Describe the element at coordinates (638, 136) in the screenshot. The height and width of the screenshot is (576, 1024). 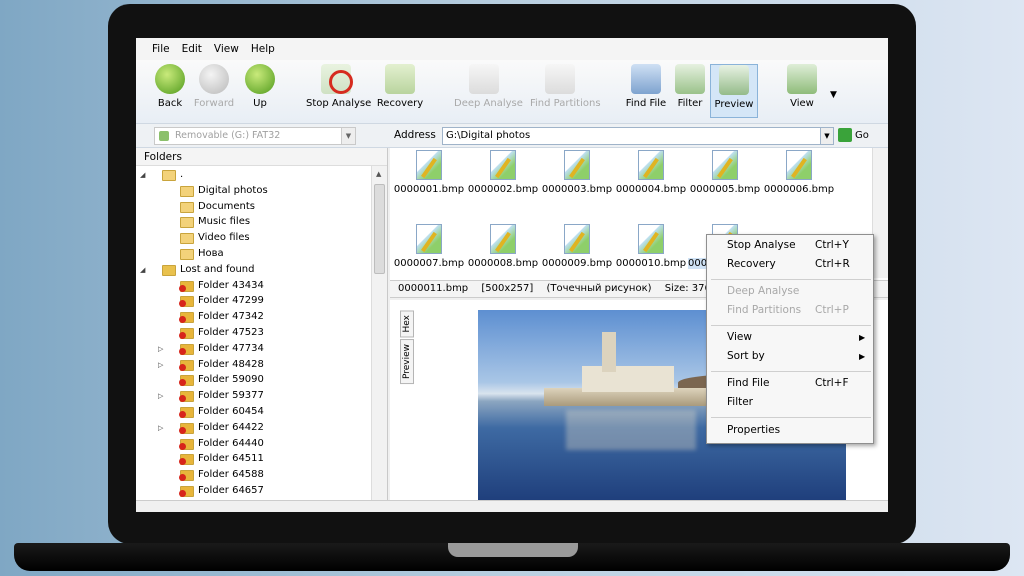
I see `address-input: G:\Digital photos` at that location.